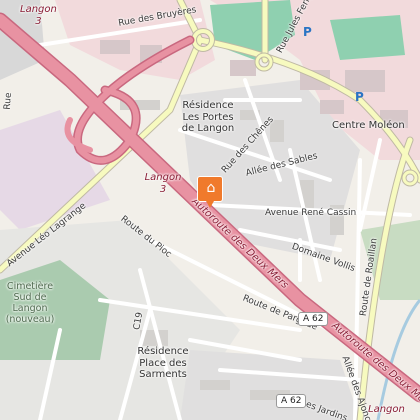 This screenshot has height=420, width=420. Describe the element at coordinates (38, 21) in the screenshot. I see `place-label-langon-top-number: 3` at that location.